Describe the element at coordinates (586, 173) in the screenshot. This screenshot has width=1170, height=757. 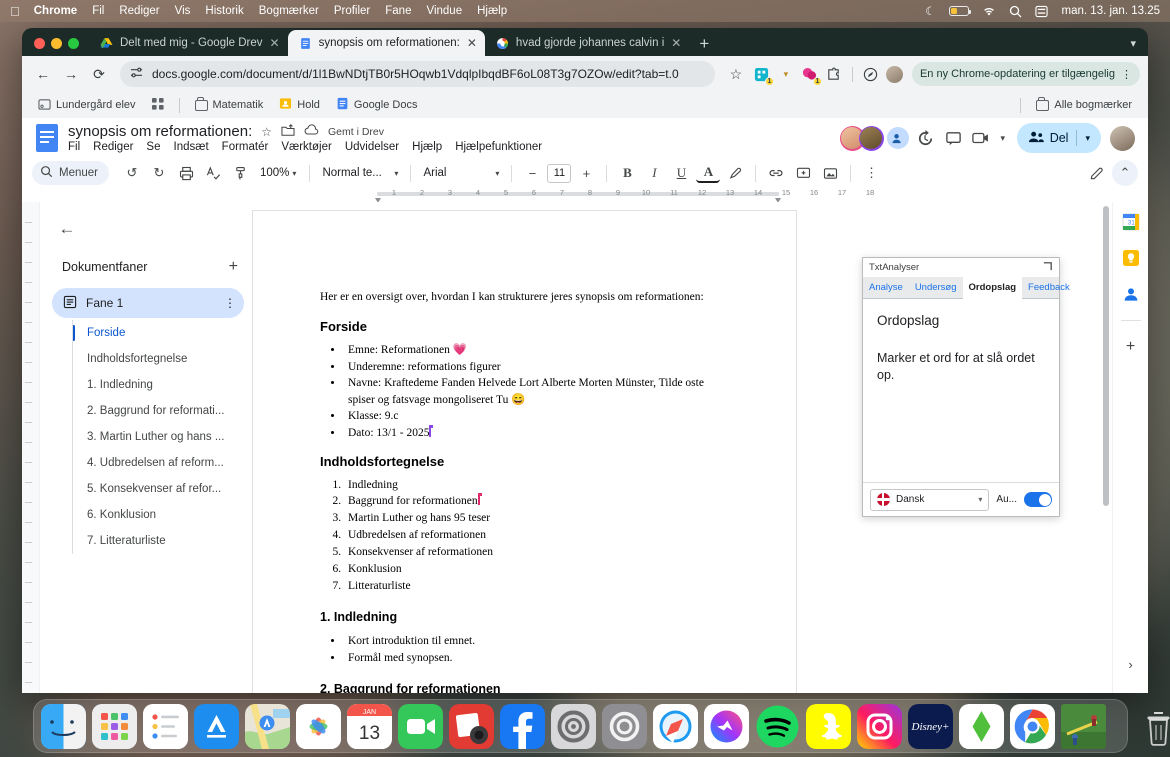
I see `font-size-increase-button: +` at that location.